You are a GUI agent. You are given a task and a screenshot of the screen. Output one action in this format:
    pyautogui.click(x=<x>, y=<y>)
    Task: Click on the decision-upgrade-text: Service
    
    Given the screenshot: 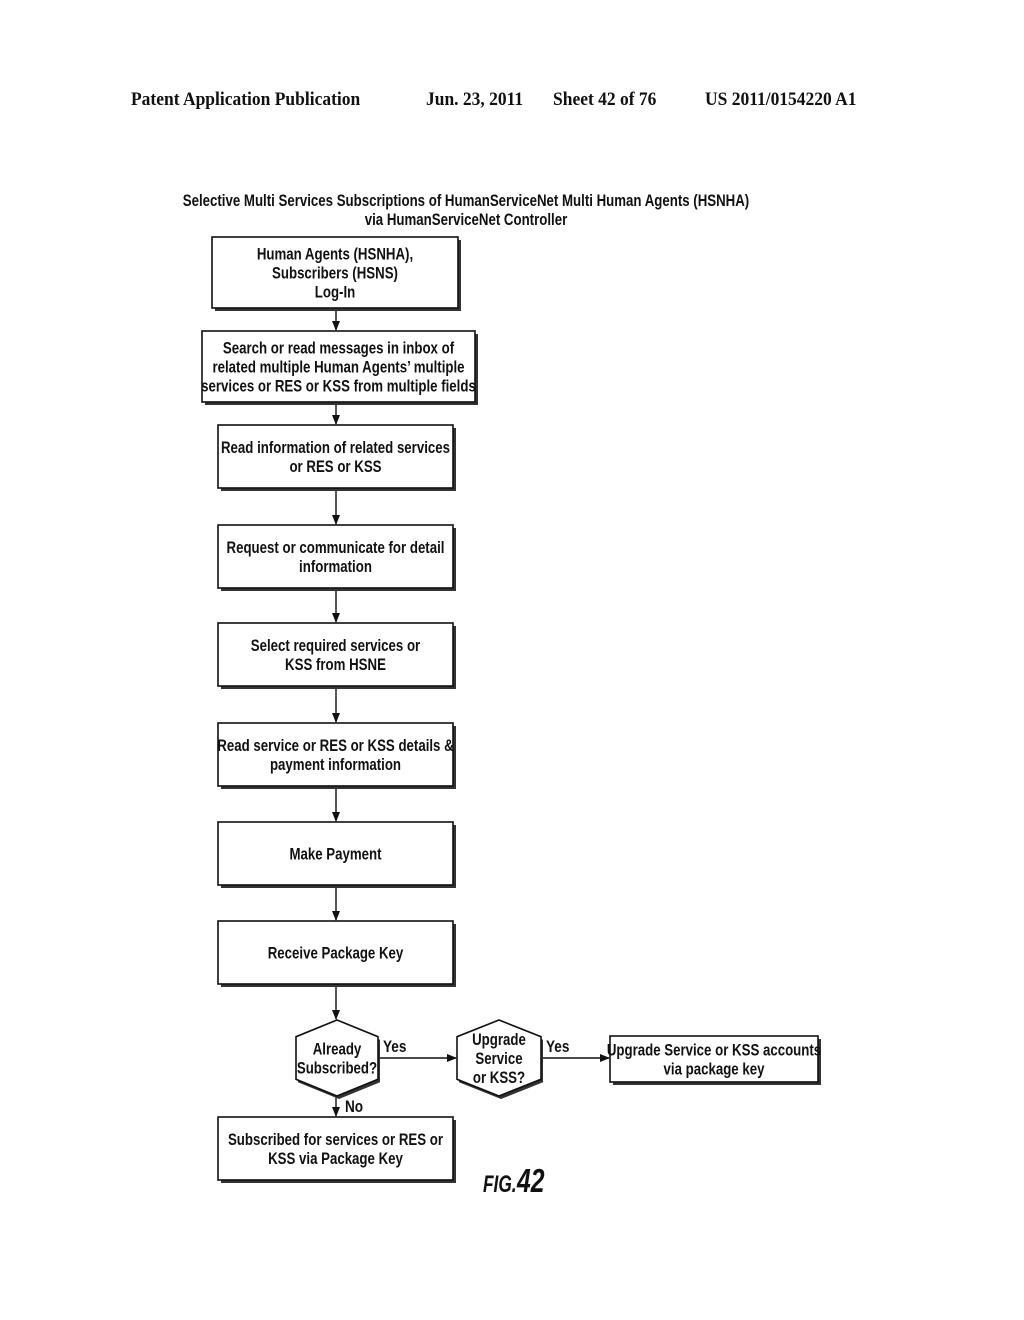 What is the action you would take?
    pyautogui.click(x=498, y=1059)
    